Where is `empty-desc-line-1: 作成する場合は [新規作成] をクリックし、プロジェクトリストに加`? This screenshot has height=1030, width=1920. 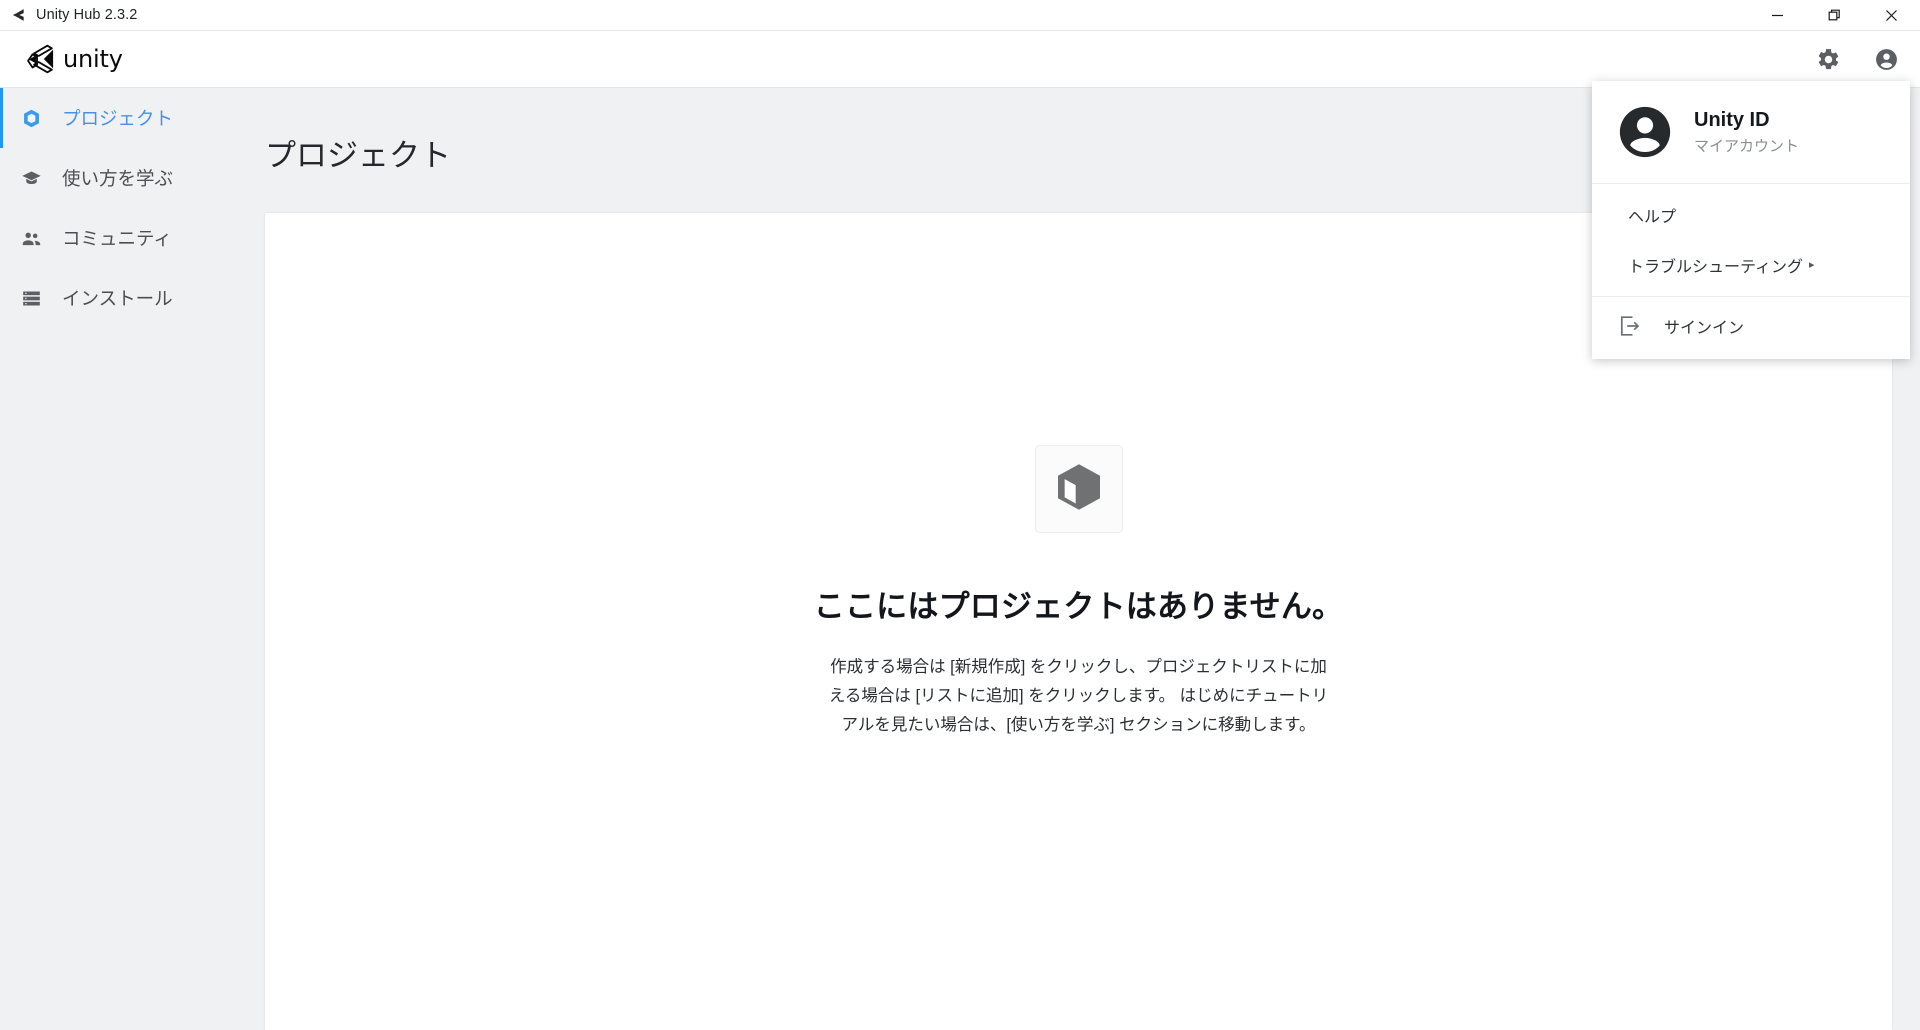
empty-desc-line-1: 作成する場合は [新規作成] をクリックし、プロジェクトリストに加 is located at coordinates (1078, 667).